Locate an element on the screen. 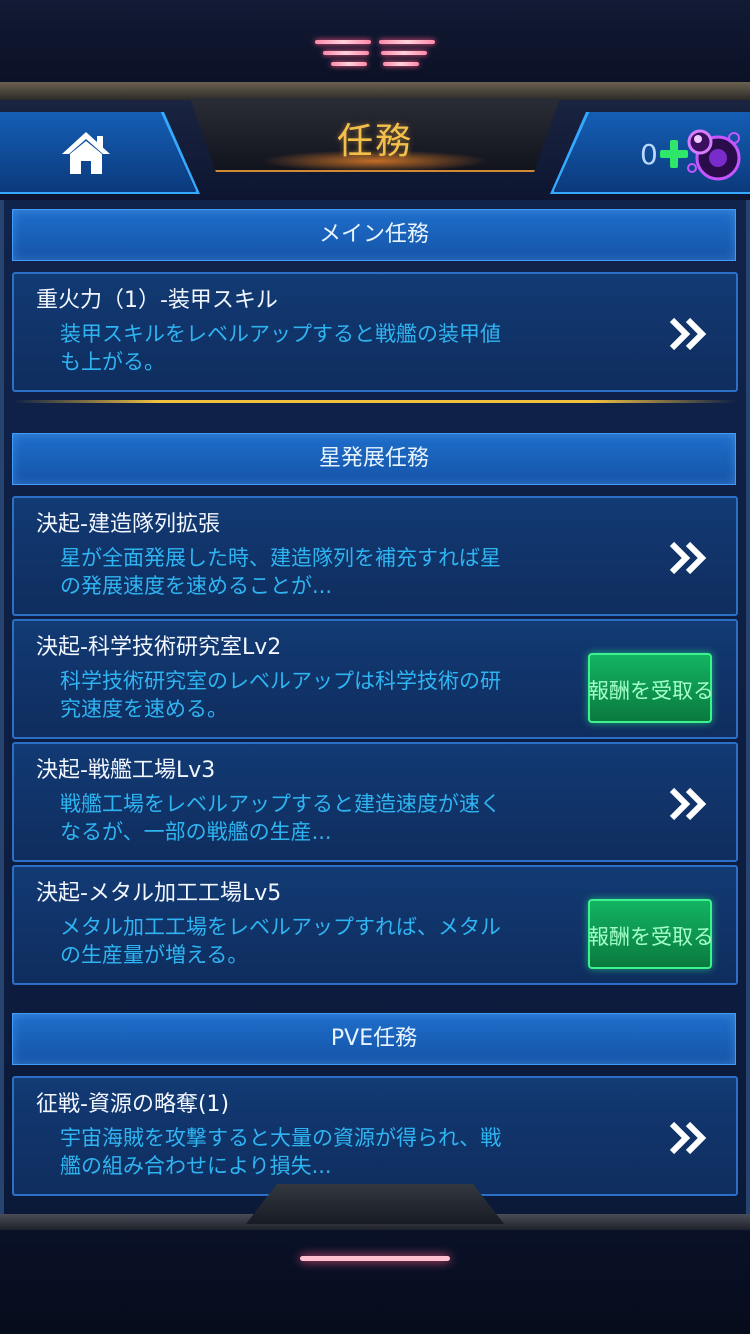  task-desc-line: メタル加工工場をレベルアップすれば、メタル is located at coordinates (280, 927).